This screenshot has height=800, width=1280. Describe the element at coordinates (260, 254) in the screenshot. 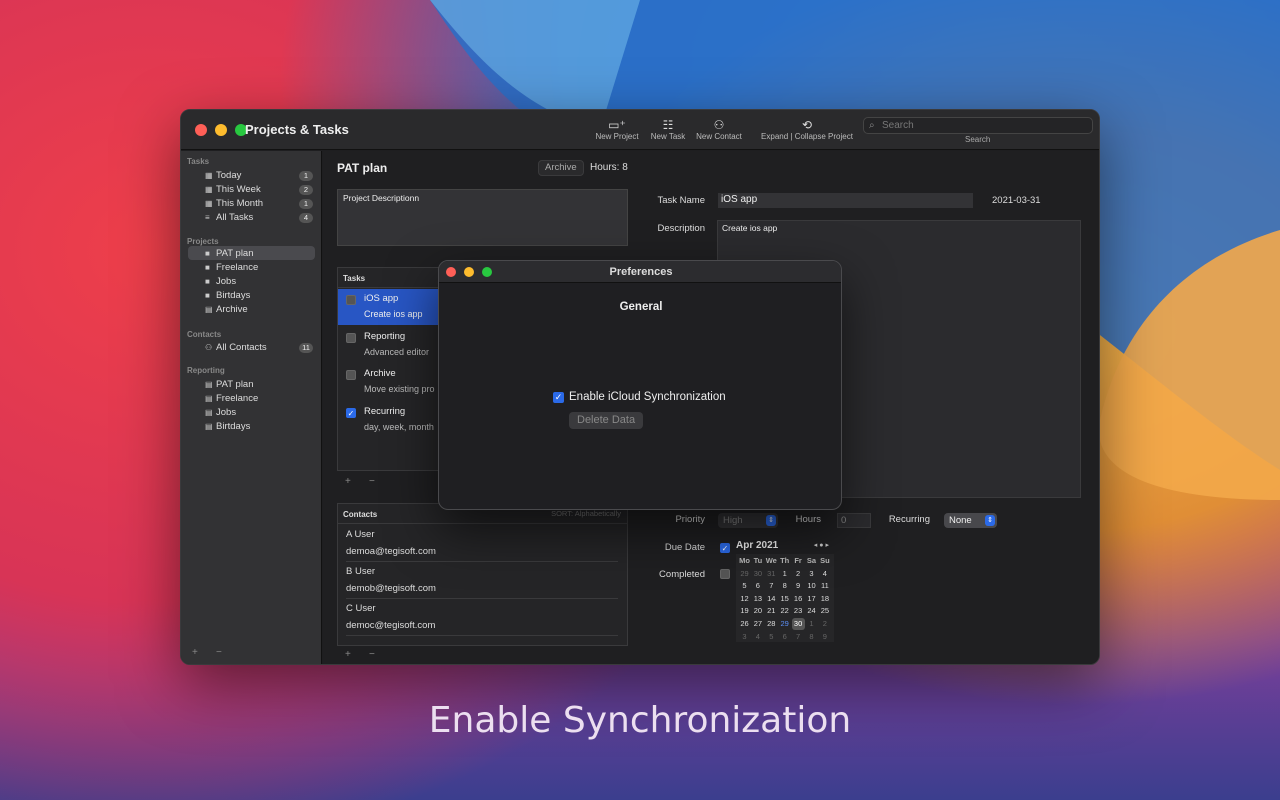

I see `sidebar-item-project-pat-plan: ■ PAT plan` at that location.